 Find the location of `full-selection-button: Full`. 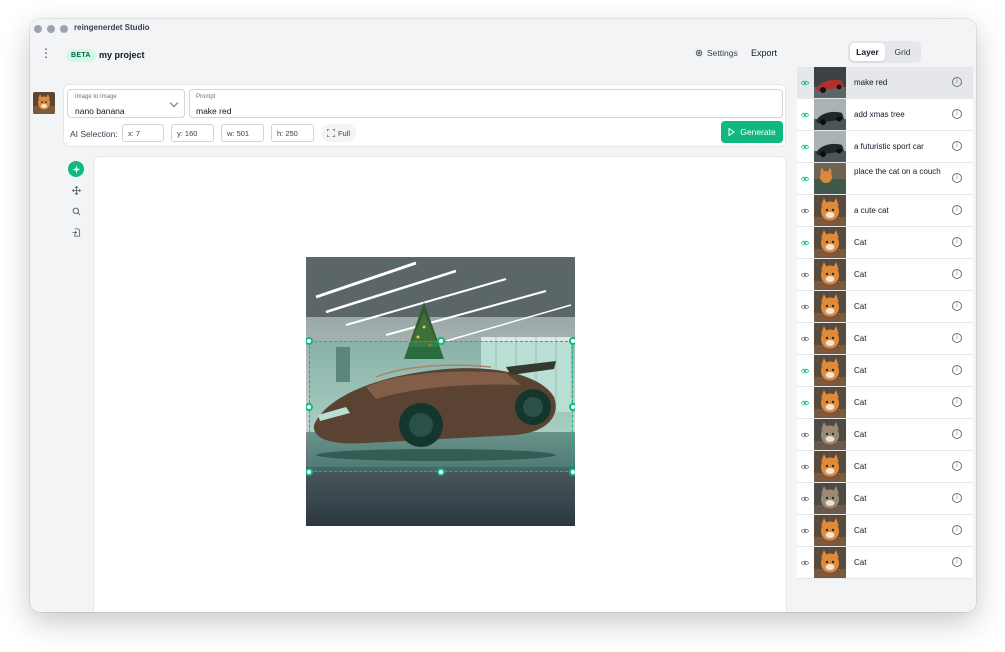

full-selection-button: Full is located at coordinates (338, 133).